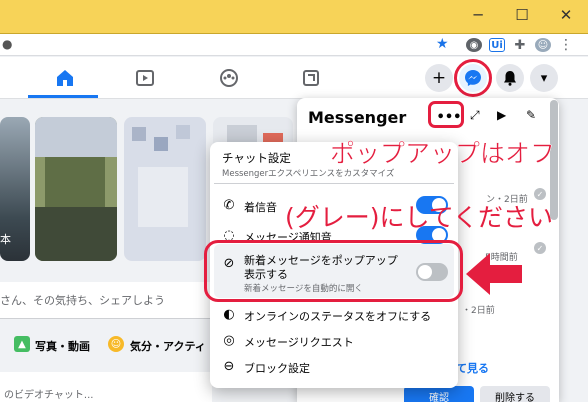 The image size is (588, 402). I want to click on read-check-icon-2: ✓, so click(540, 248).